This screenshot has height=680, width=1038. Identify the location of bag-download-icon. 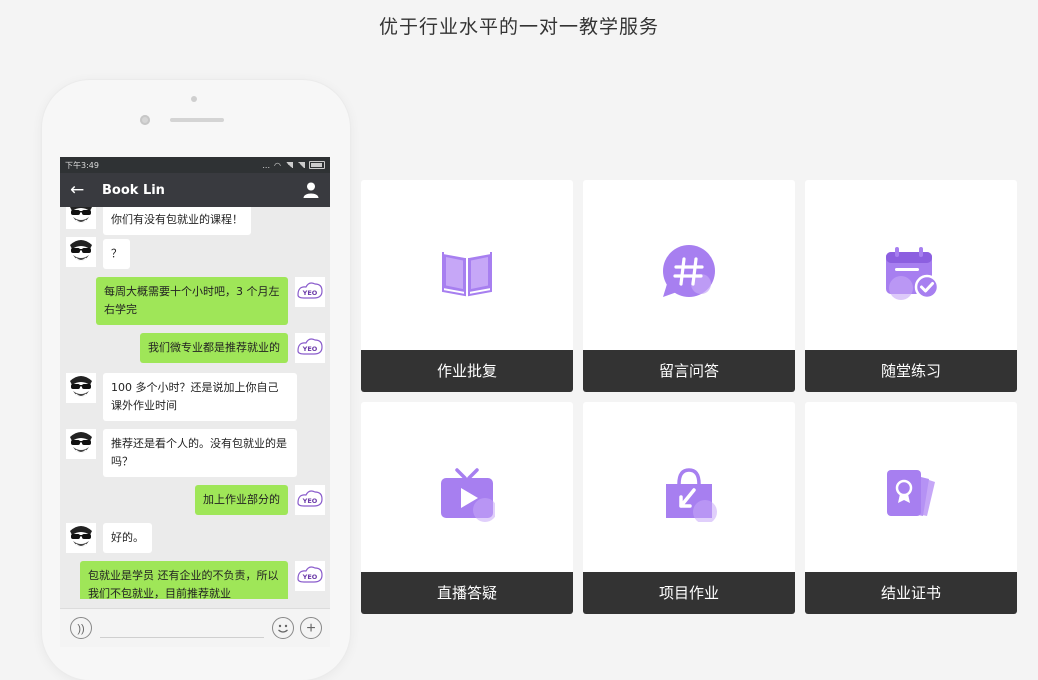
(691, 495).